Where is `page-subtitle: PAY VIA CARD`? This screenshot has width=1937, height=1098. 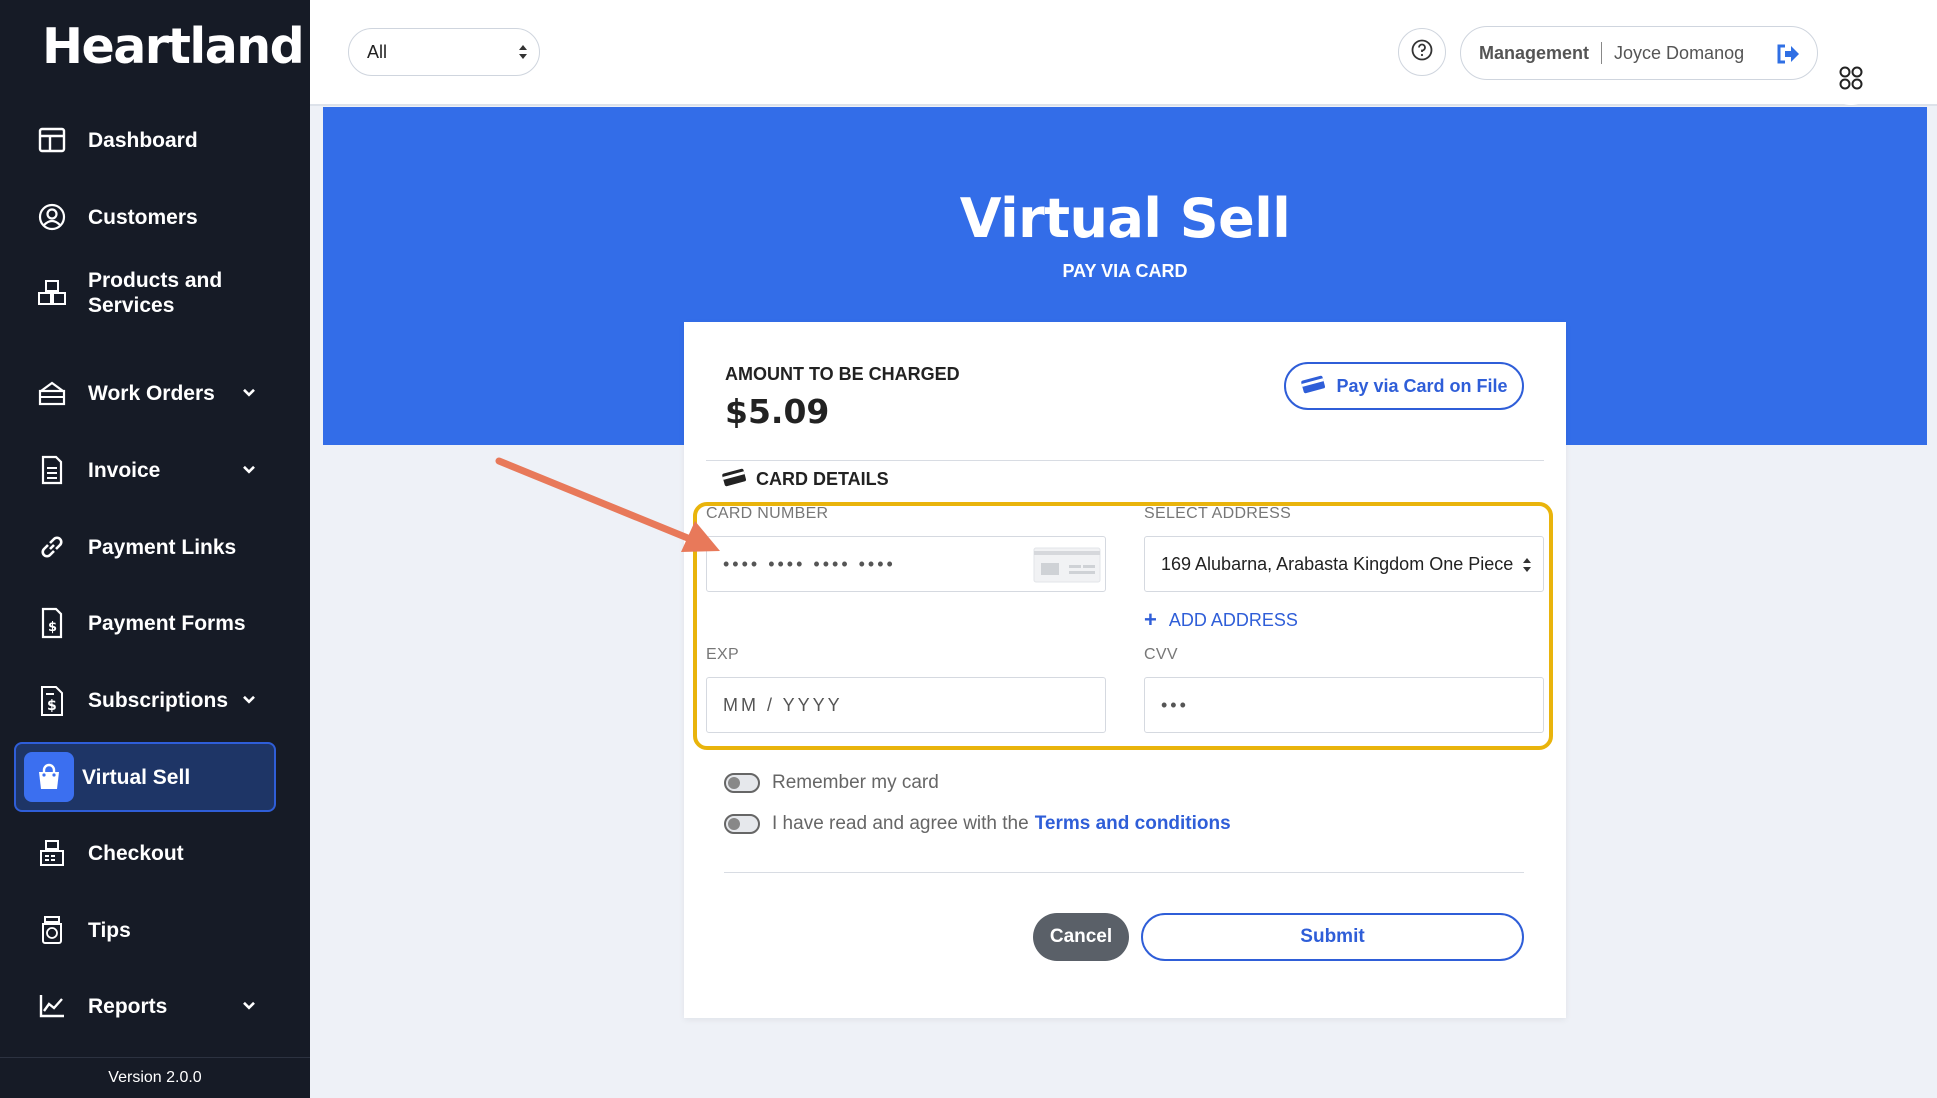 page-subtitle: PAY VIA CARD is located at coordinates (1125, 271).